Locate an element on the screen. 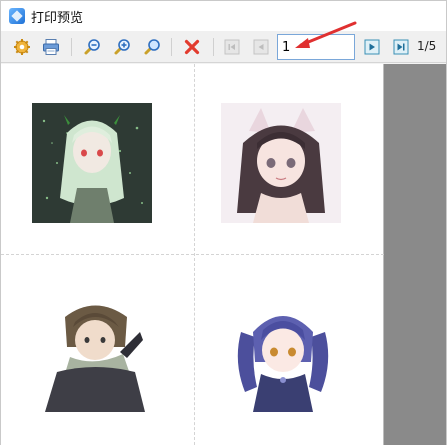 This screenshot has height=445, width=447. page-divider-horizontal is located at coordinates (192, 254).